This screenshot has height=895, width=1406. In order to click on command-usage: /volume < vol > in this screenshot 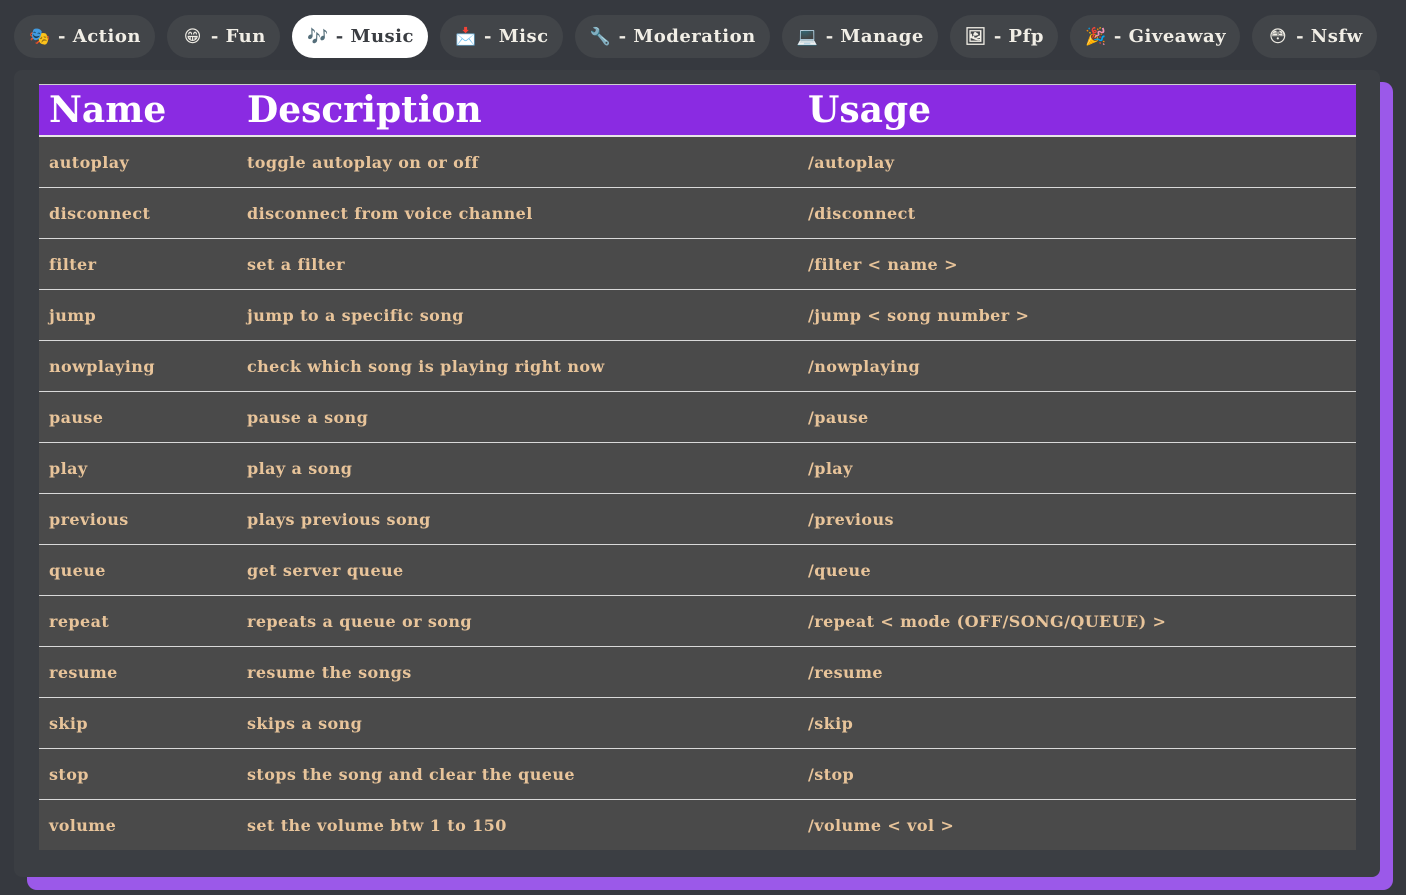, I will do `click(1077, 824)`.